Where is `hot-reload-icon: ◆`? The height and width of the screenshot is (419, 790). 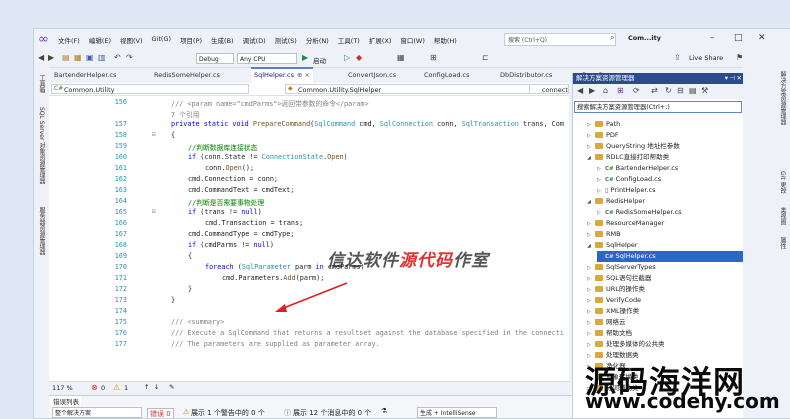
hot-reload-icon: ◆ is located at coordinates (359, 57).